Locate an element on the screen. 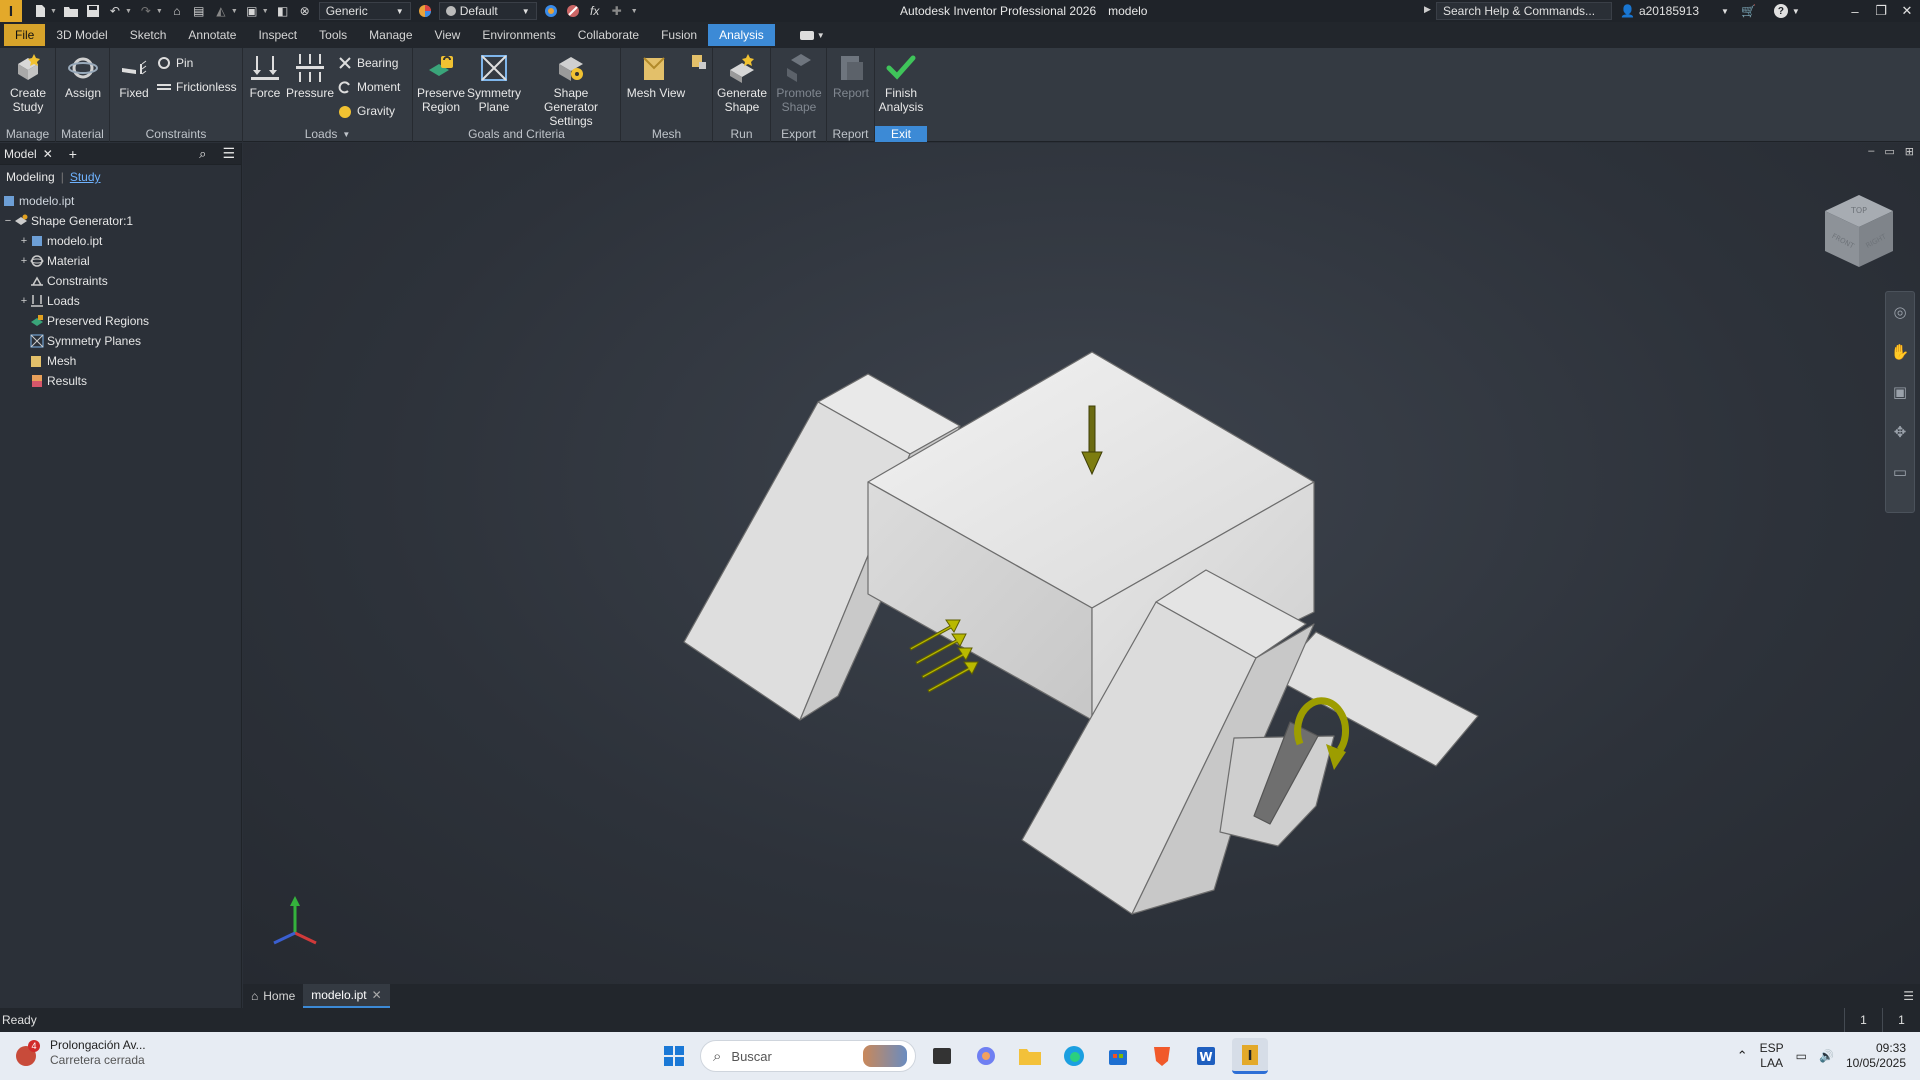 The image size is (1920, 1080). edge-browser-icon is located at coordinates (1074, 1056).